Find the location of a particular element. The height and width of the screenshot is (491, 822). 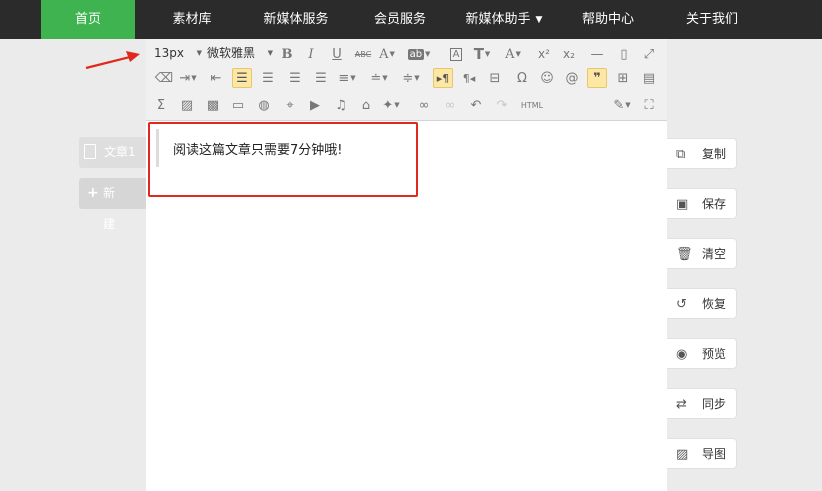

html-source-label: HTML is located at coordinates (532, 105).